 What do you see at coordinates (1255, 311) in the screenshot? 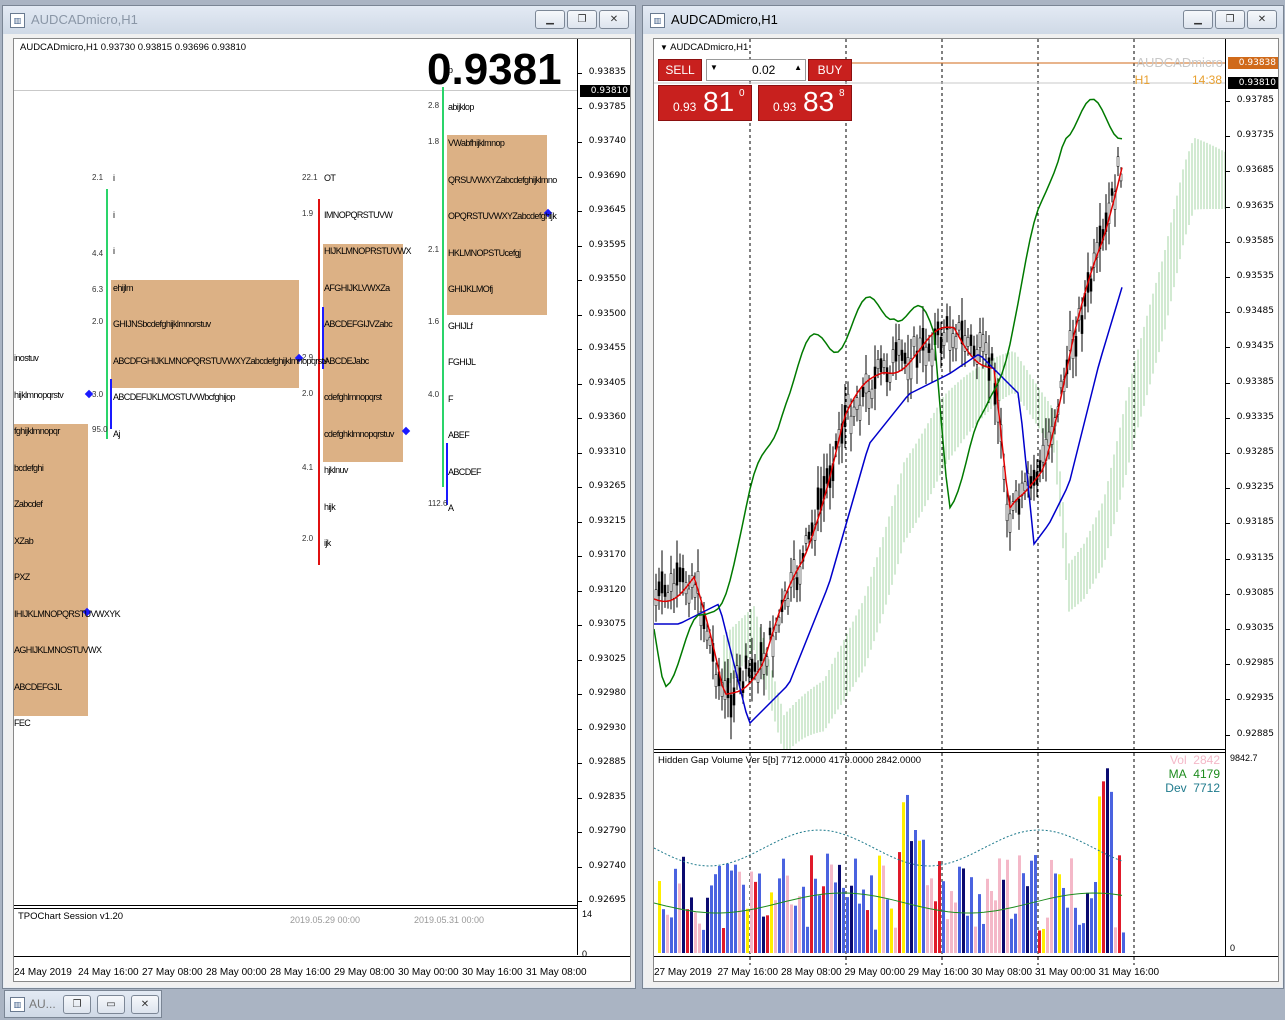
I see `price-axis-label: 0.93485` at bounding box center [1255, 311].